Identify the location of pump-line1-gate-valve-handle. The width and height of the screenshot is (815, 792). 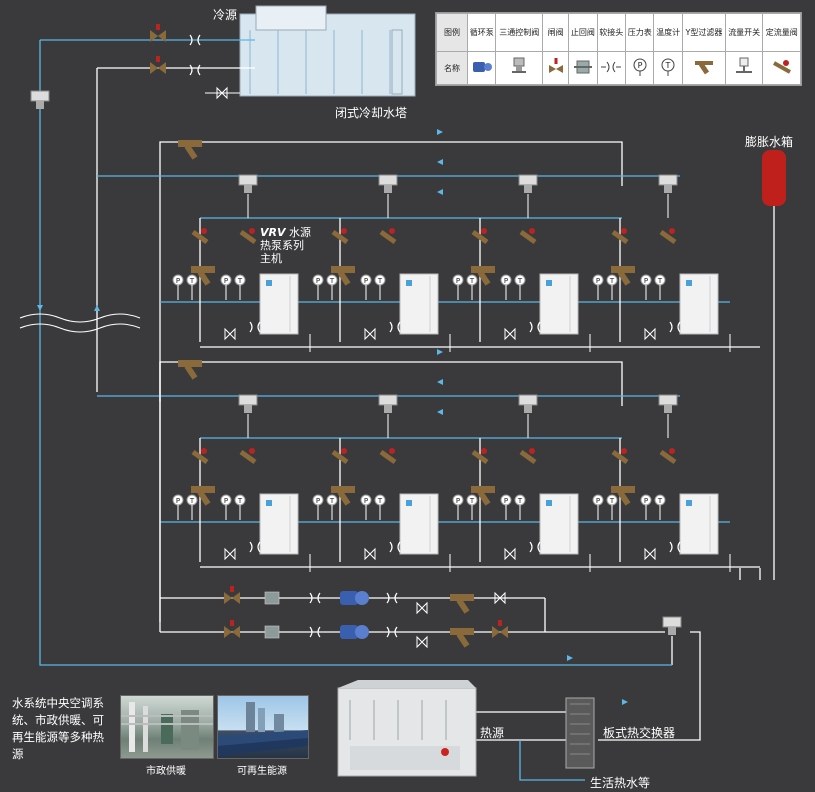
(232, 589).